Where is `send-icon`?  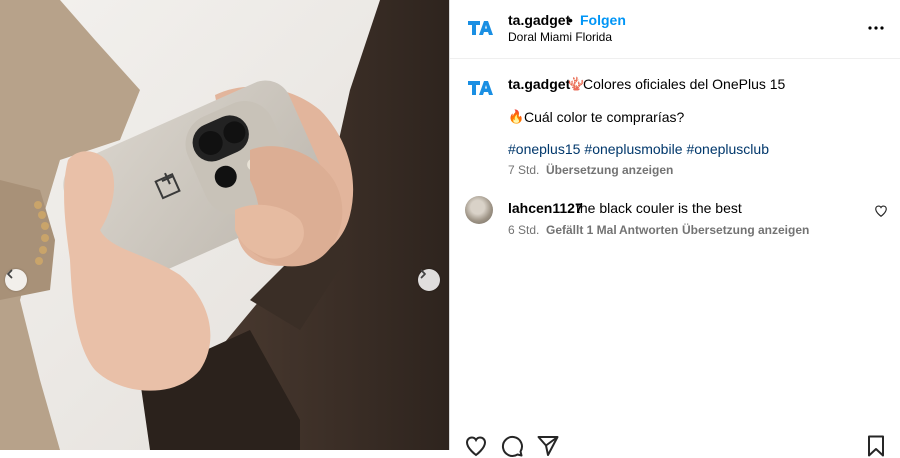
send-icon is located at coordinates (548, 446).